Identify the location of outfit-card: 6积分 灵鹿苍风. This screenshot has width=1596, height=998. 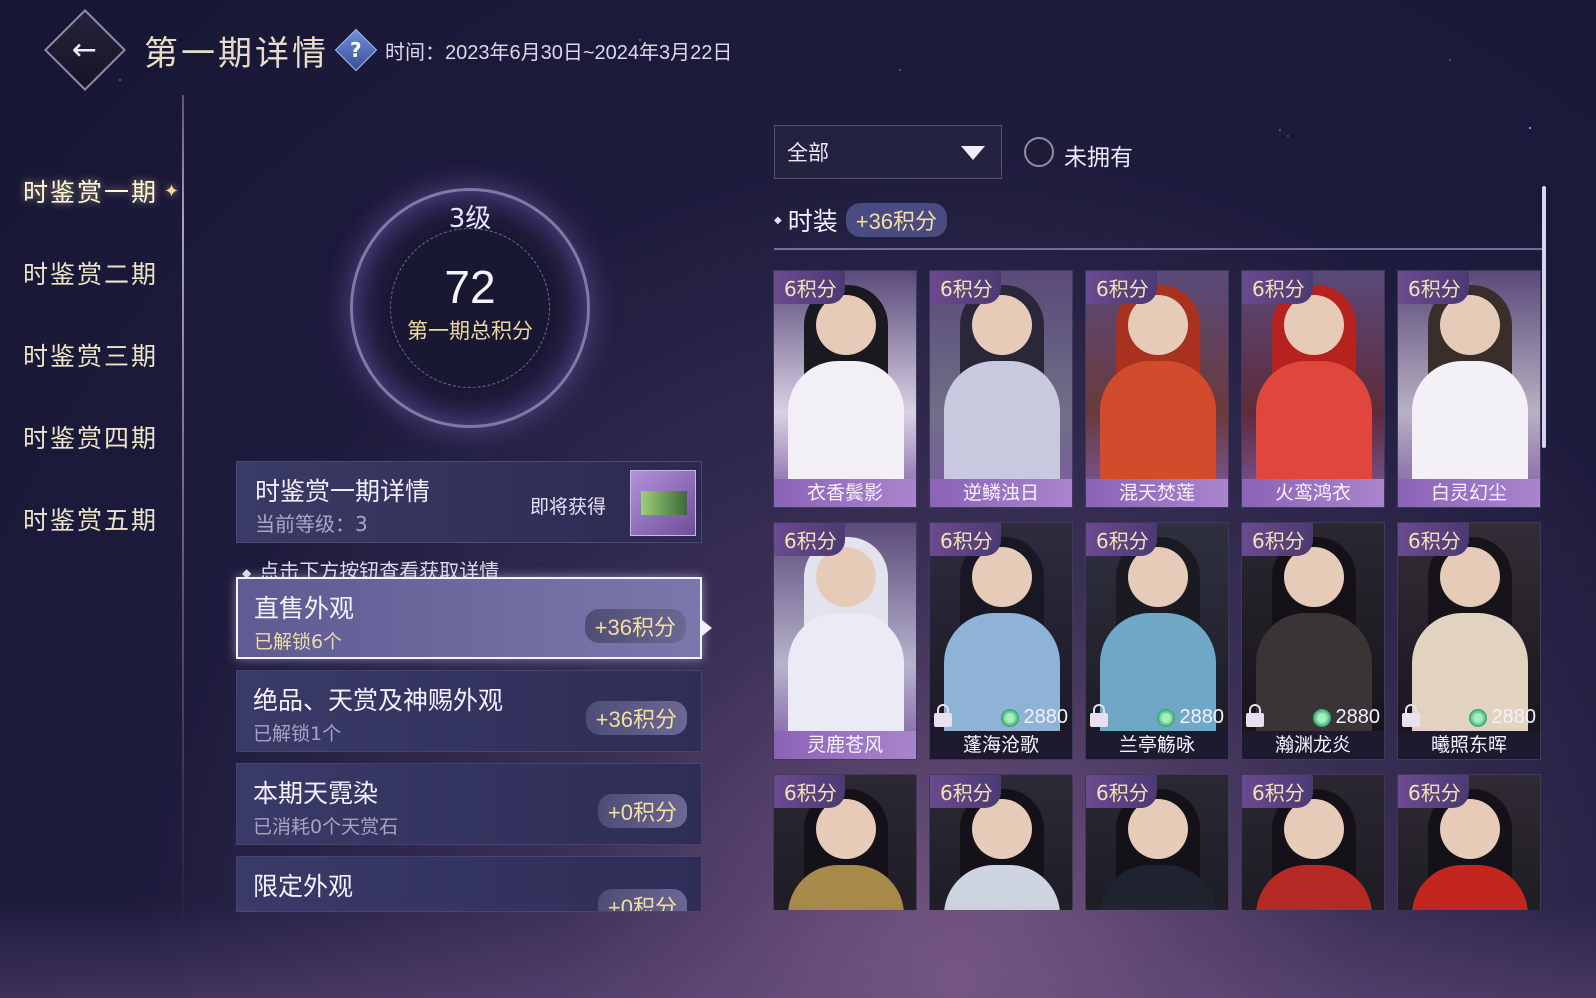
(845, 641).